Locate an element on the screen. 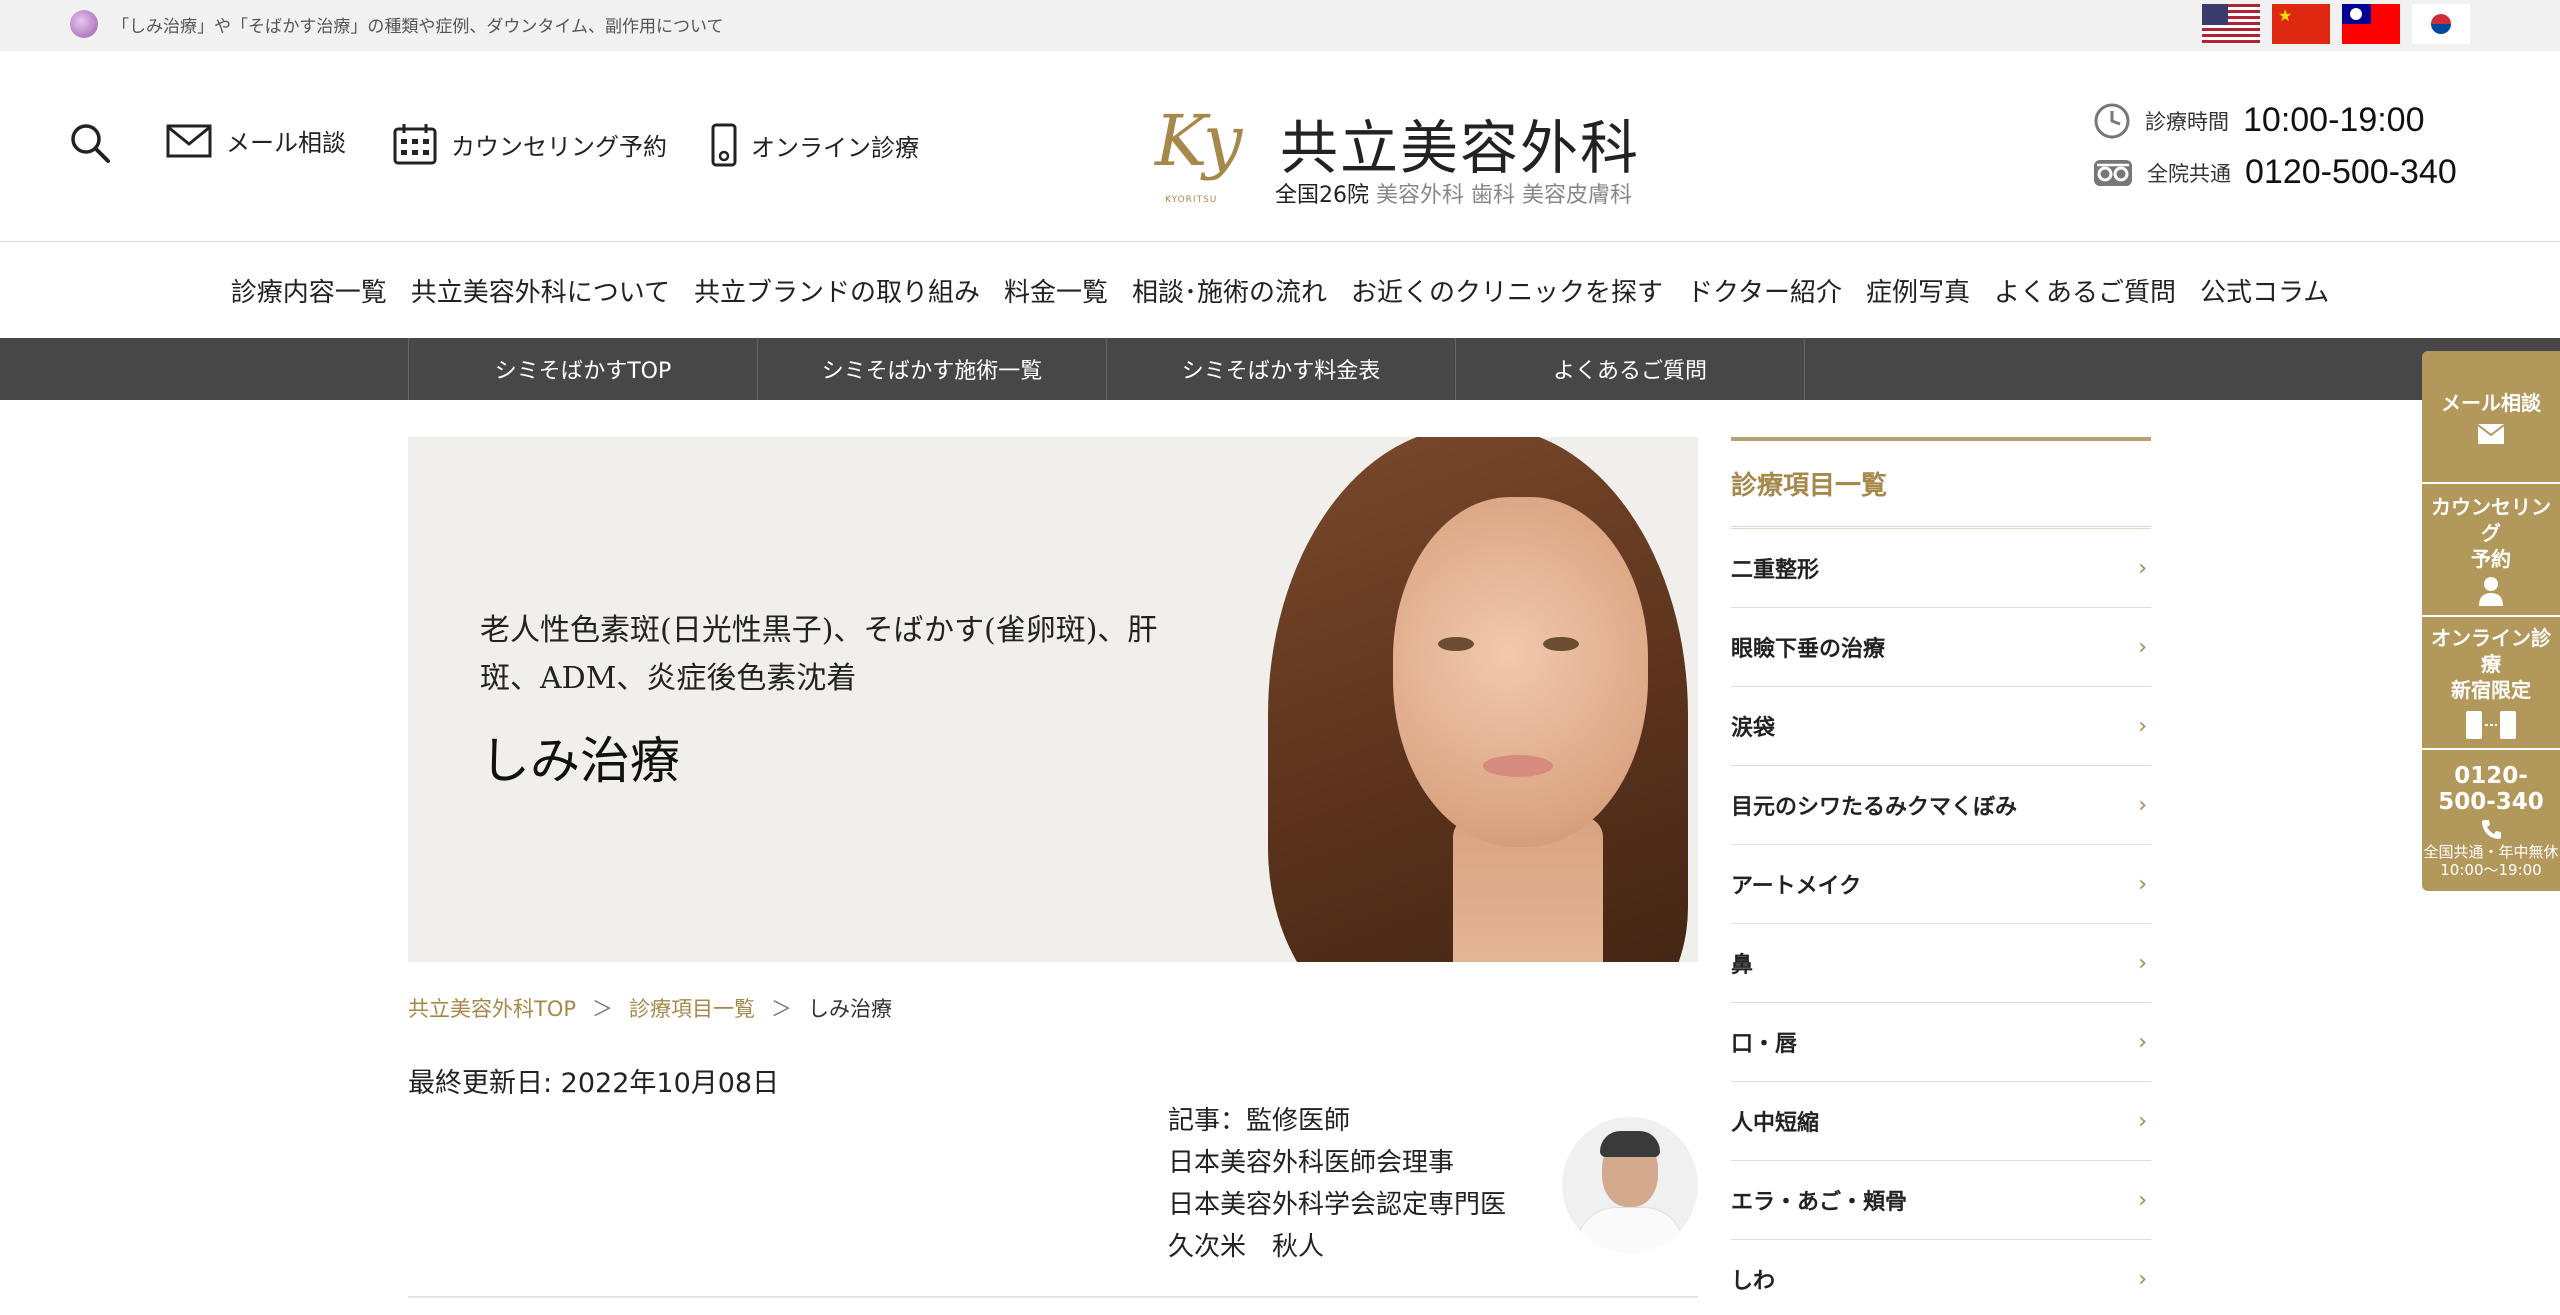 This screenshot has width=2560, height=1315. search-icon is located at coordinates (90, 143).